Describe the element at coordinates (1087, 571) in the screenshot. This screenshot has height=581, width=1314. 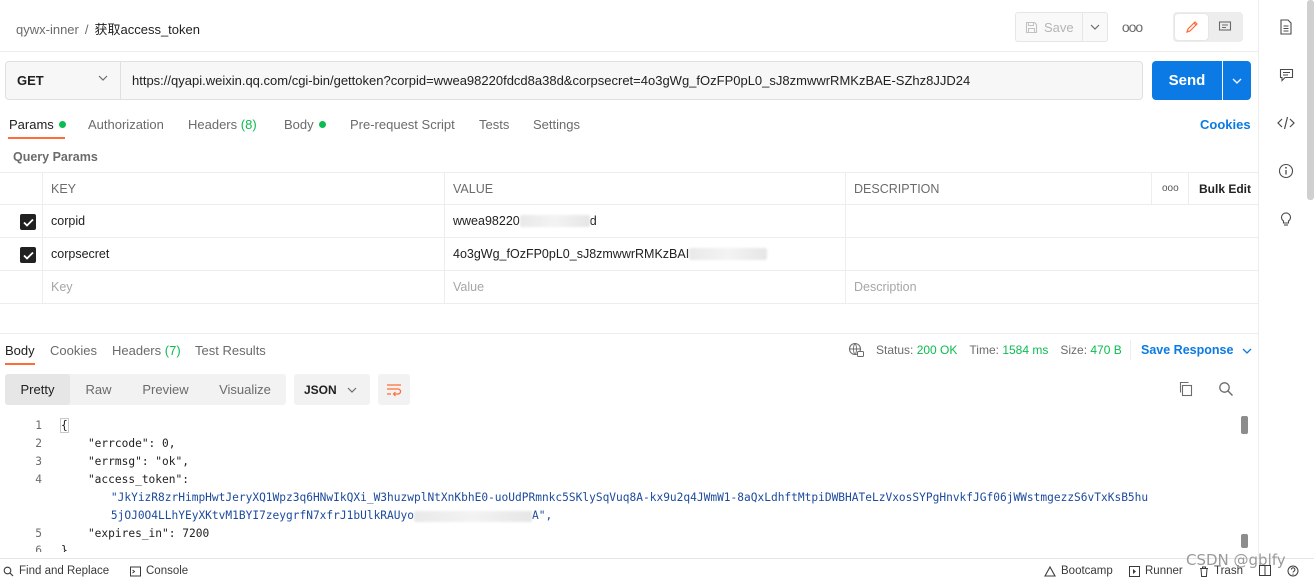
I see `bootcamp-label: Bootcamp` at that location.